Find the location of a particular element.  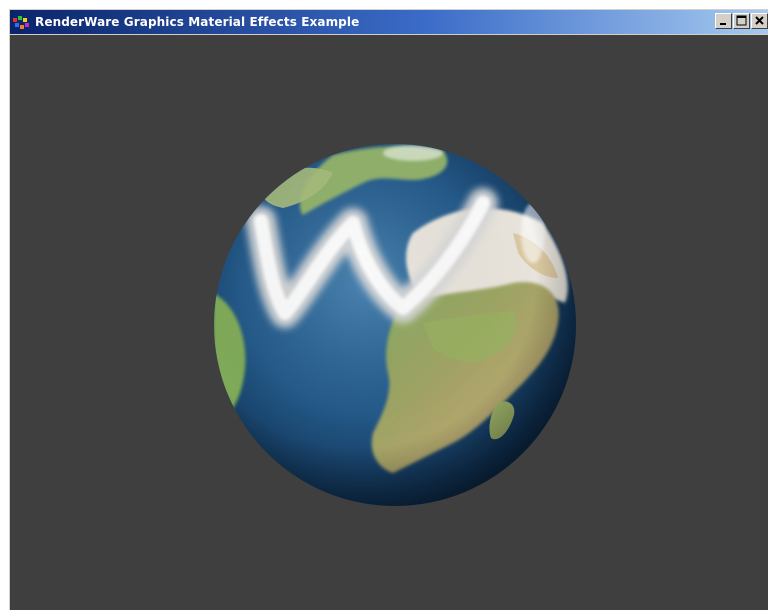

maximize-icon is located at coordinates (741, 20).